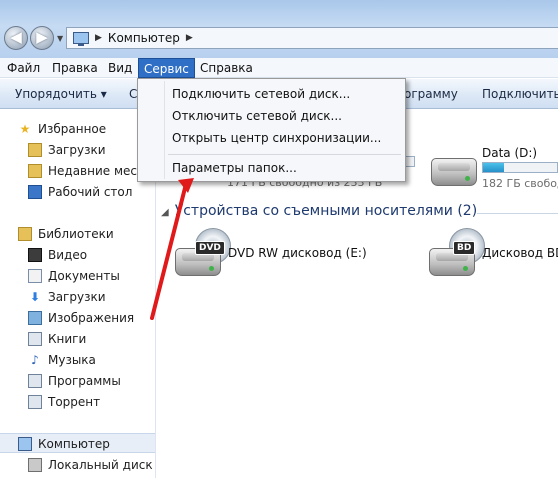 The image size is (558, 478). I want to click on nav-favorites-label: Избранное, so click(72, 129).